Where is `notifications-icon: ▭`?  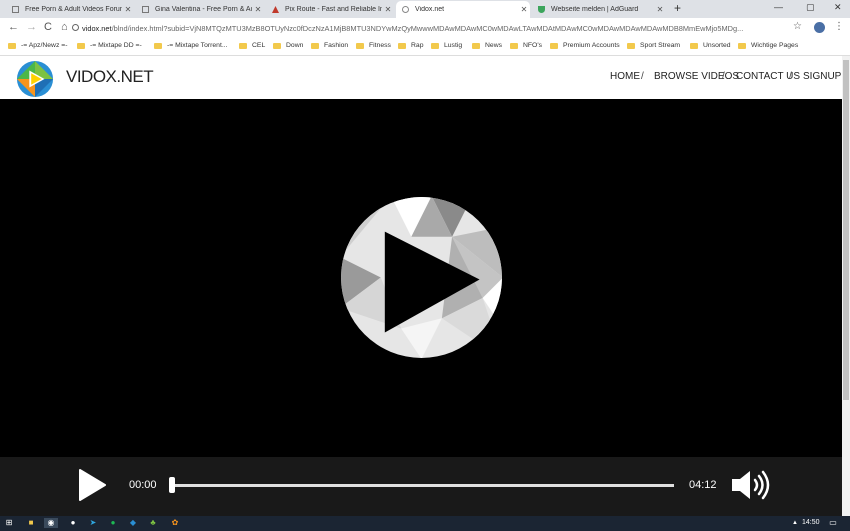 notifications-icon: ▭ is located at coordinates (833, 523).